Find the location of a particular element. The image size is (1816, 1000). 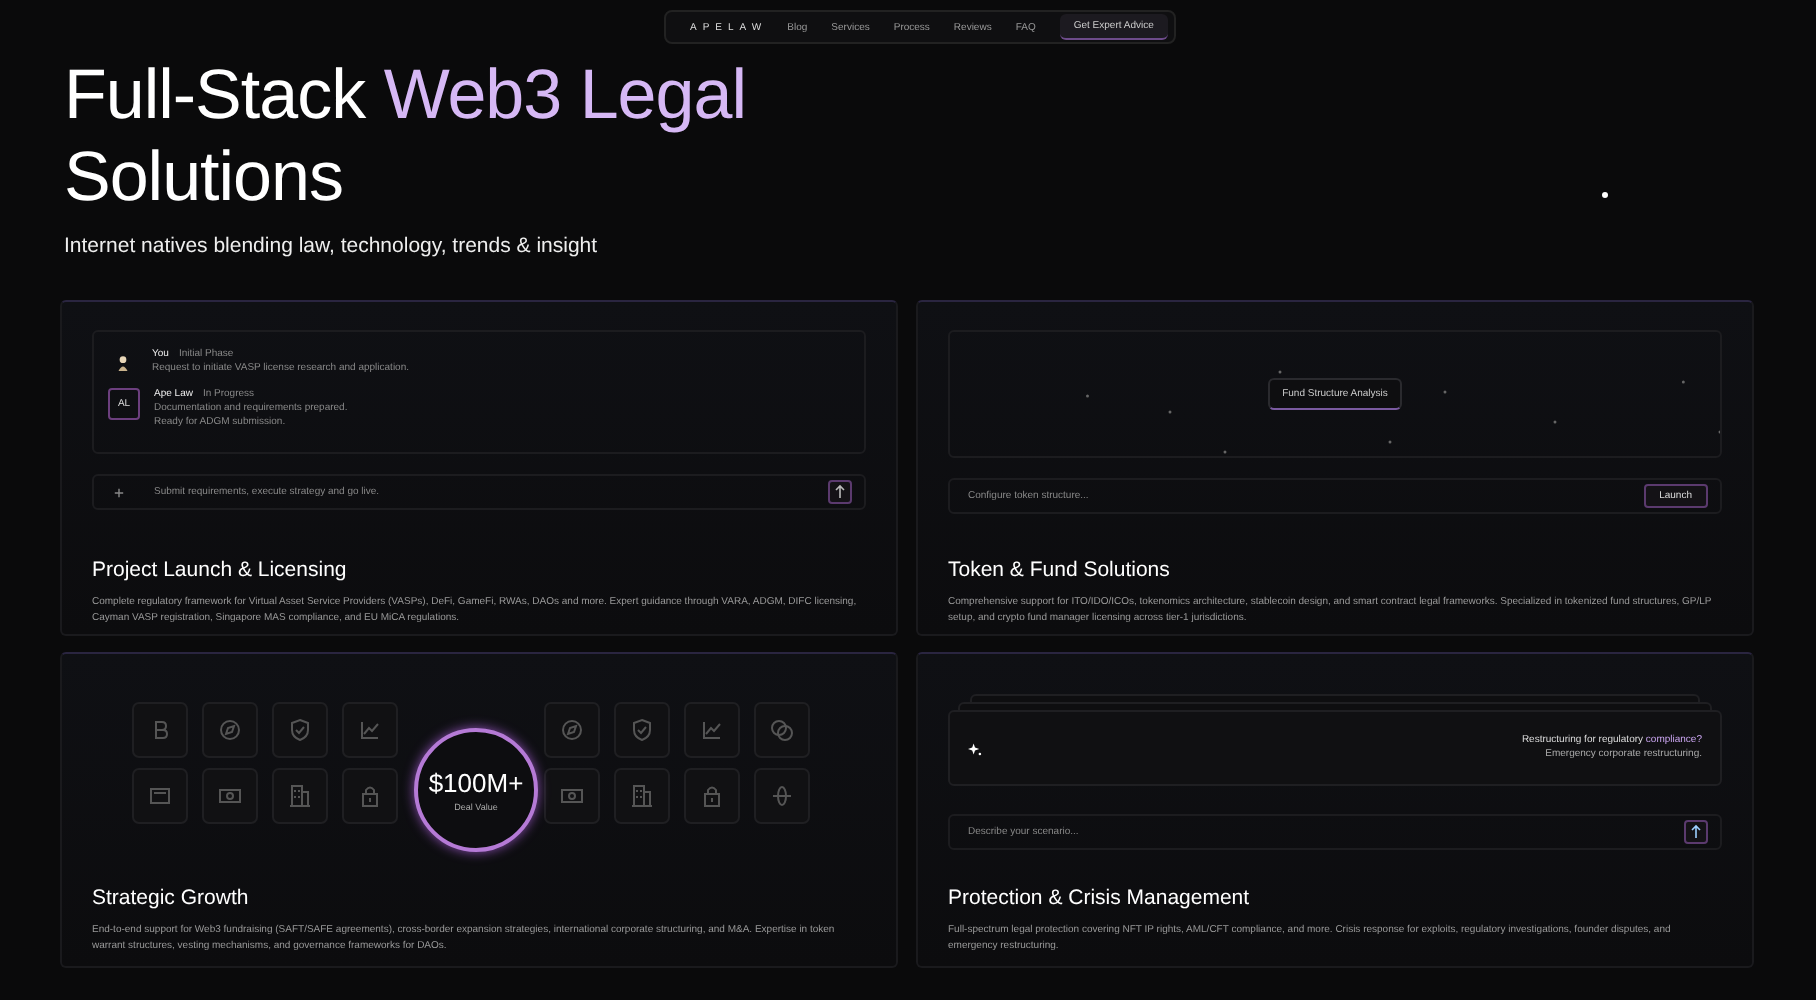

plus-icon is located at coordinates (119, 492).